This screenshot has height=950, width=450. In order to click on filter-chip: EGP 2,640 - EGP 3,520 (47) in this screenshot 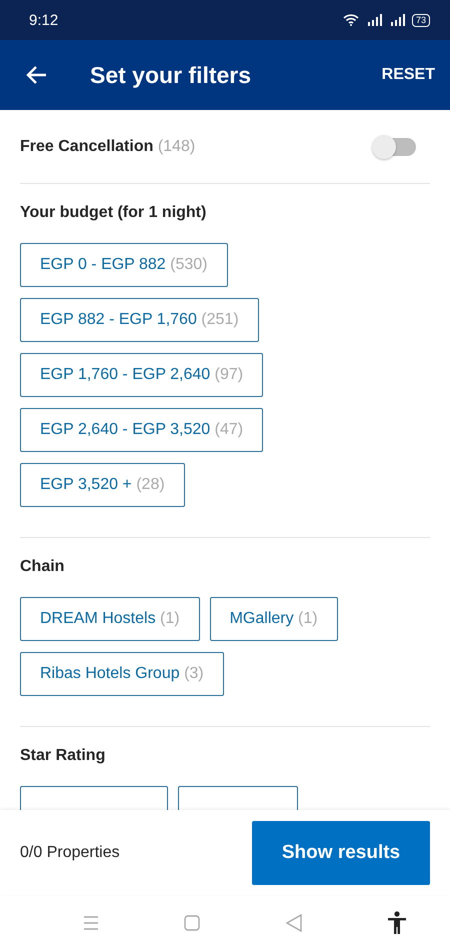, I will do `click(142, 430)`.